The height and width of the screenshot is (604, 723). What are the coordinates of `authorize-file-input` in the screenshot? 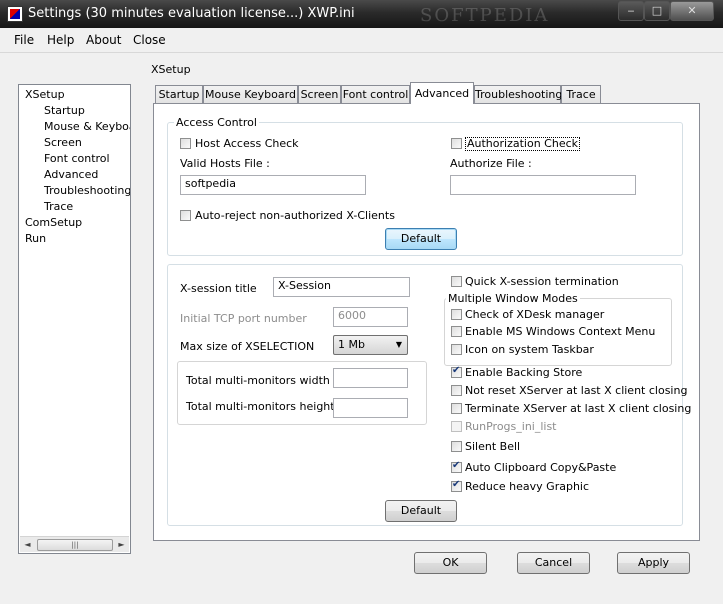 It's located at (543, 185).